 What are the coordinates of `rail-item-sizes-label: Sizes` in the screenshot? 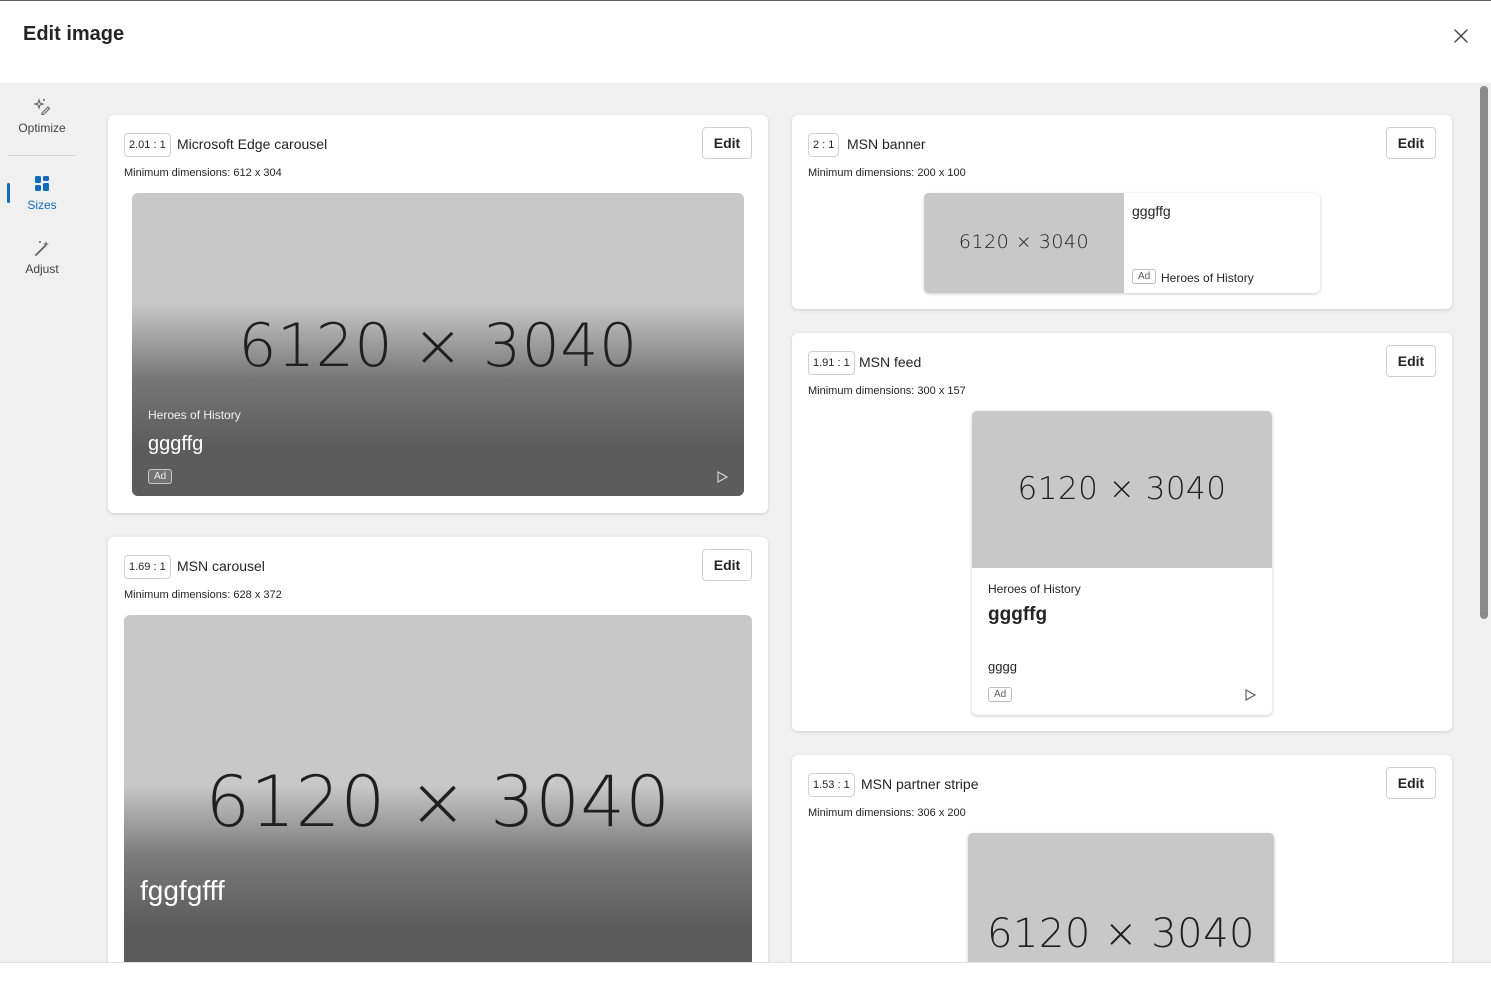 It's located at (42, 205).